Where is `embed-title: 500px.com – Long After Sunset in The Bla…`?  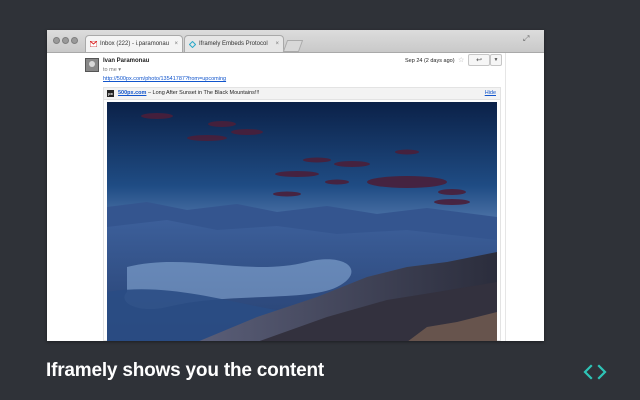 embed-title: 500px.com – Long After Sunset in The Bla… is located at coordinates (189, 93).